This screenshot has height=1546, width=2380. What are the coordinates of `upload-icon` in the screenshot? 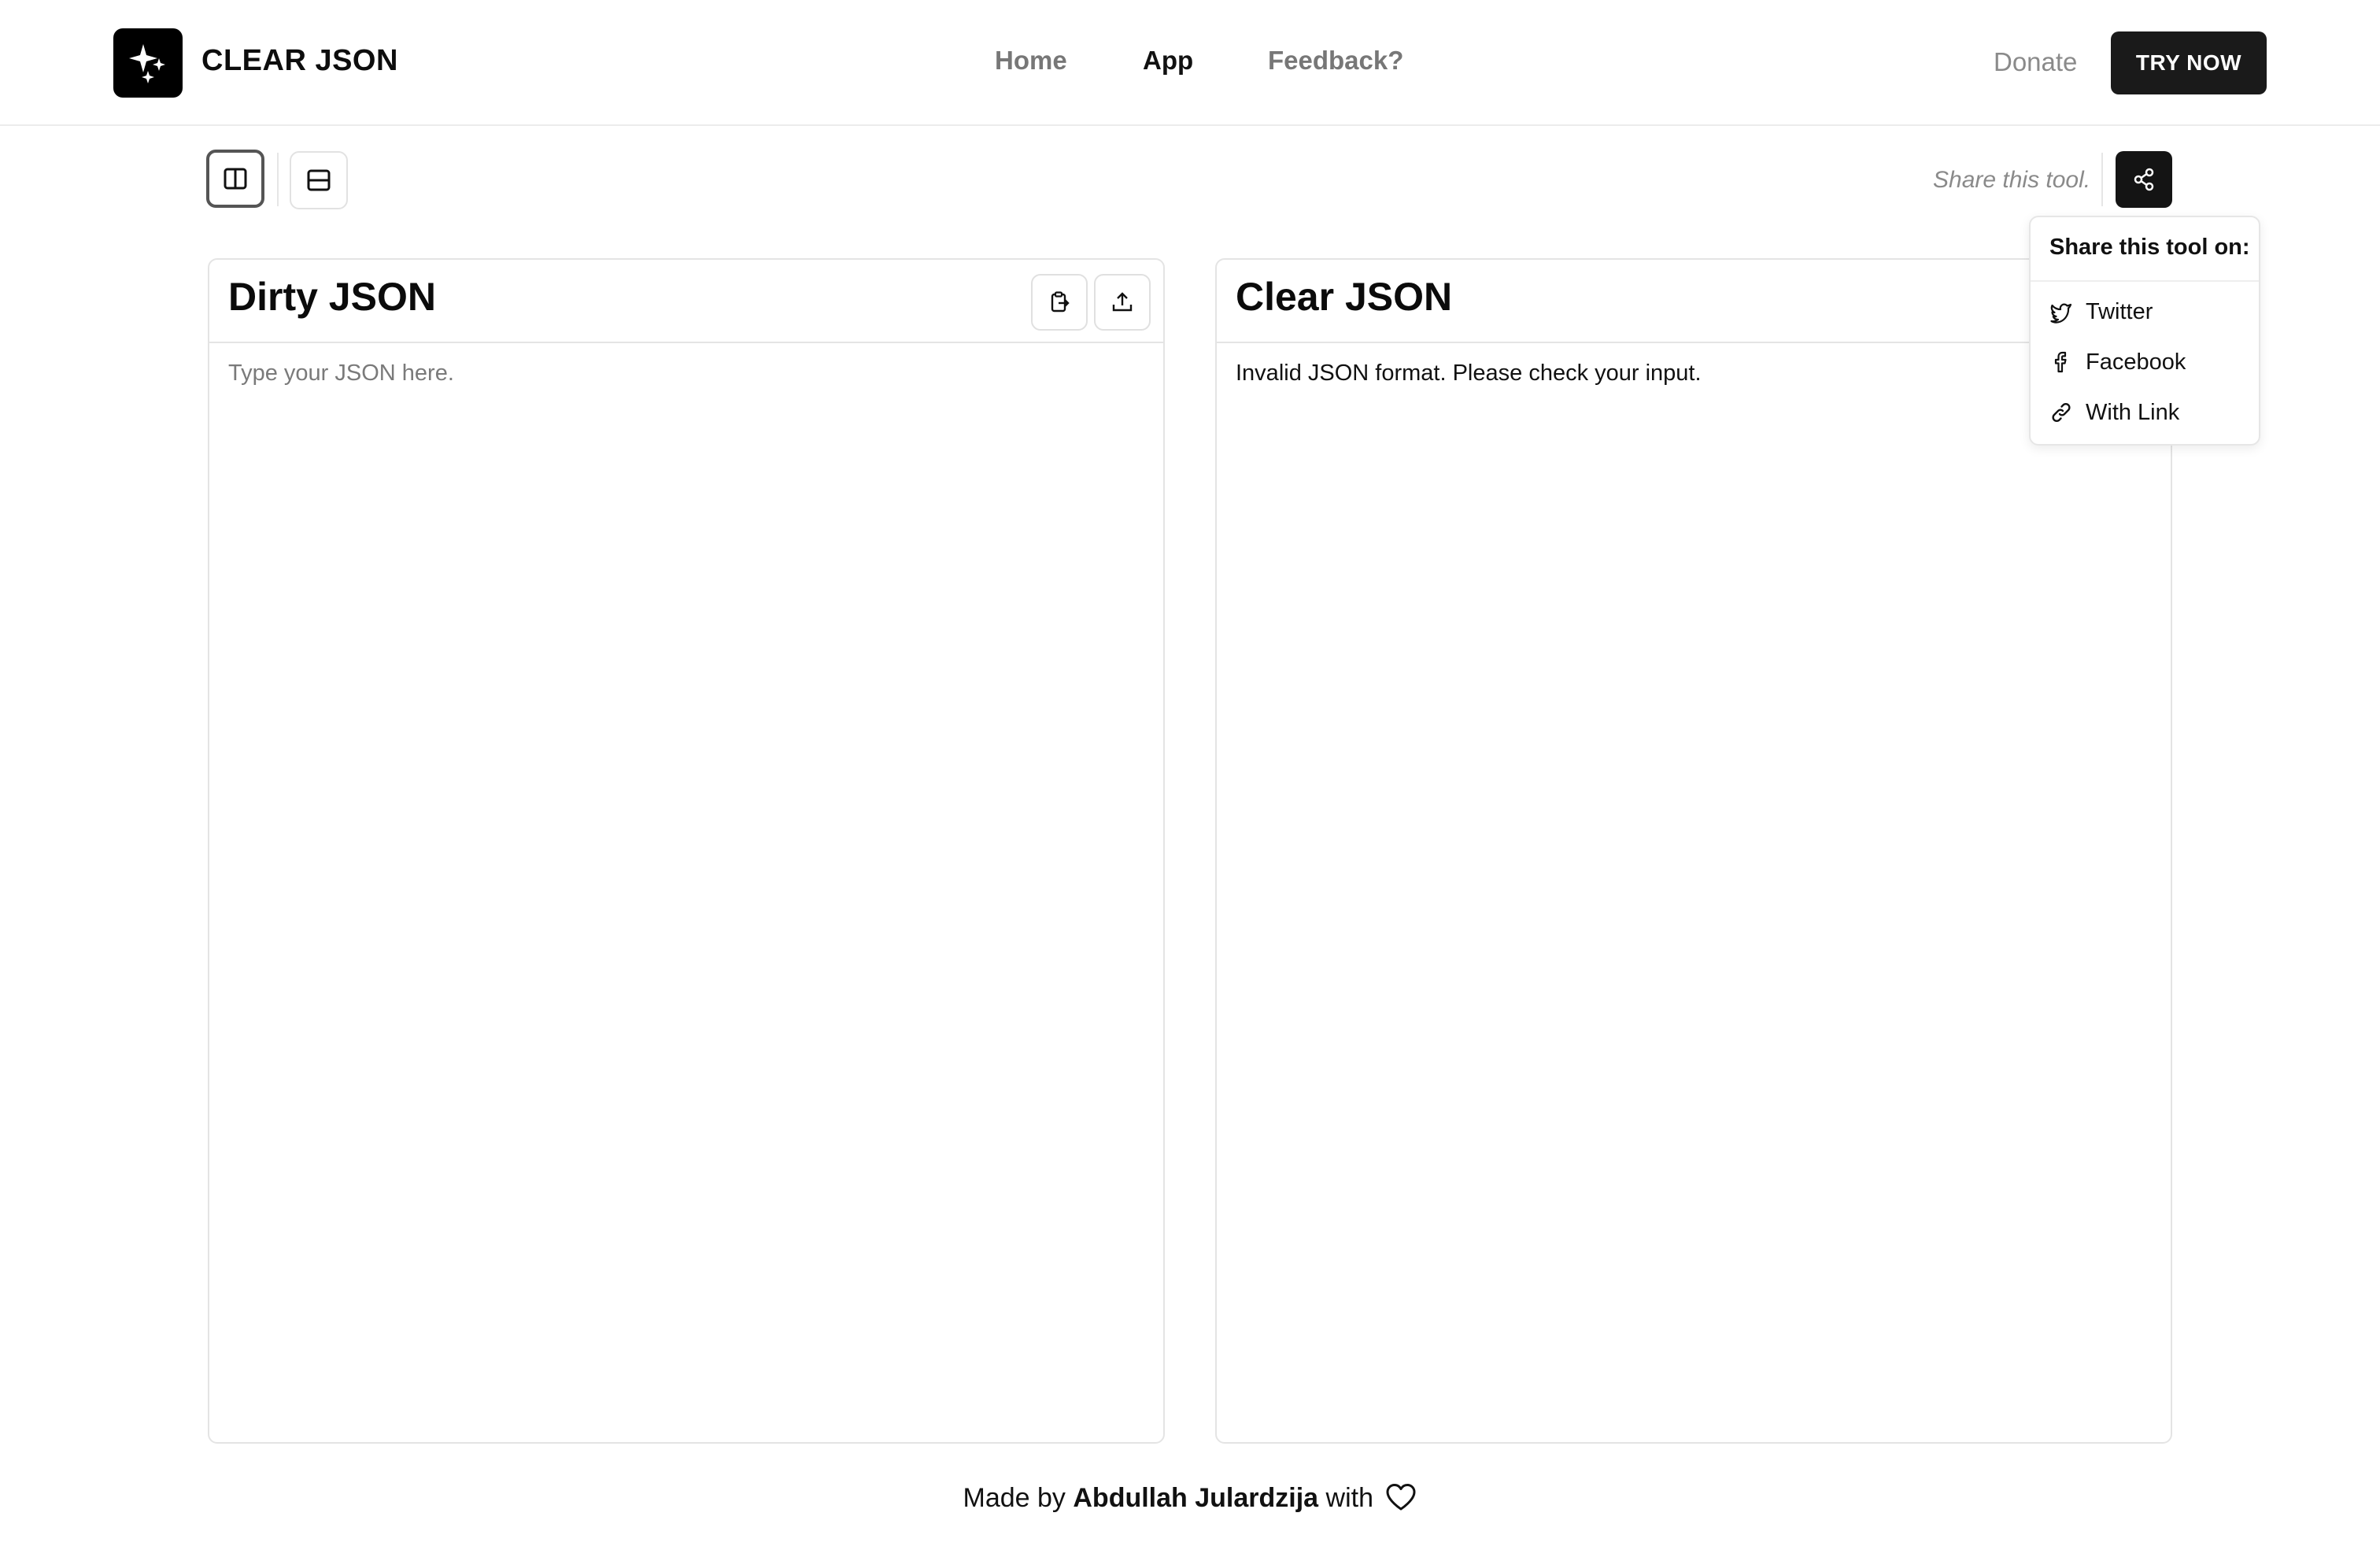 It's located at (1122, 302).